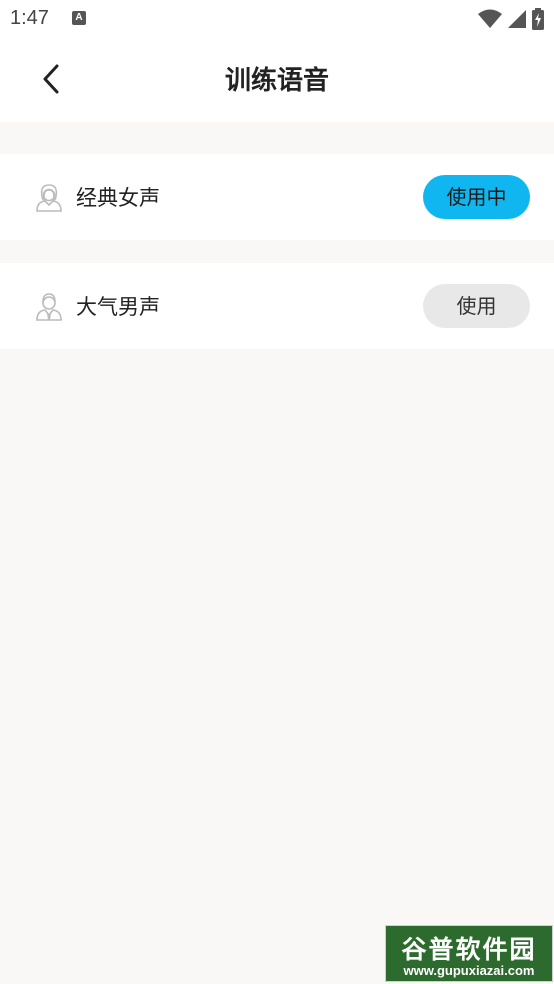 This screenshot has height=984, width=554. What do you see at coordinates (29, 18) in the screenshot?
I see `status-time: 1:47` at bounding box center [29, 18].